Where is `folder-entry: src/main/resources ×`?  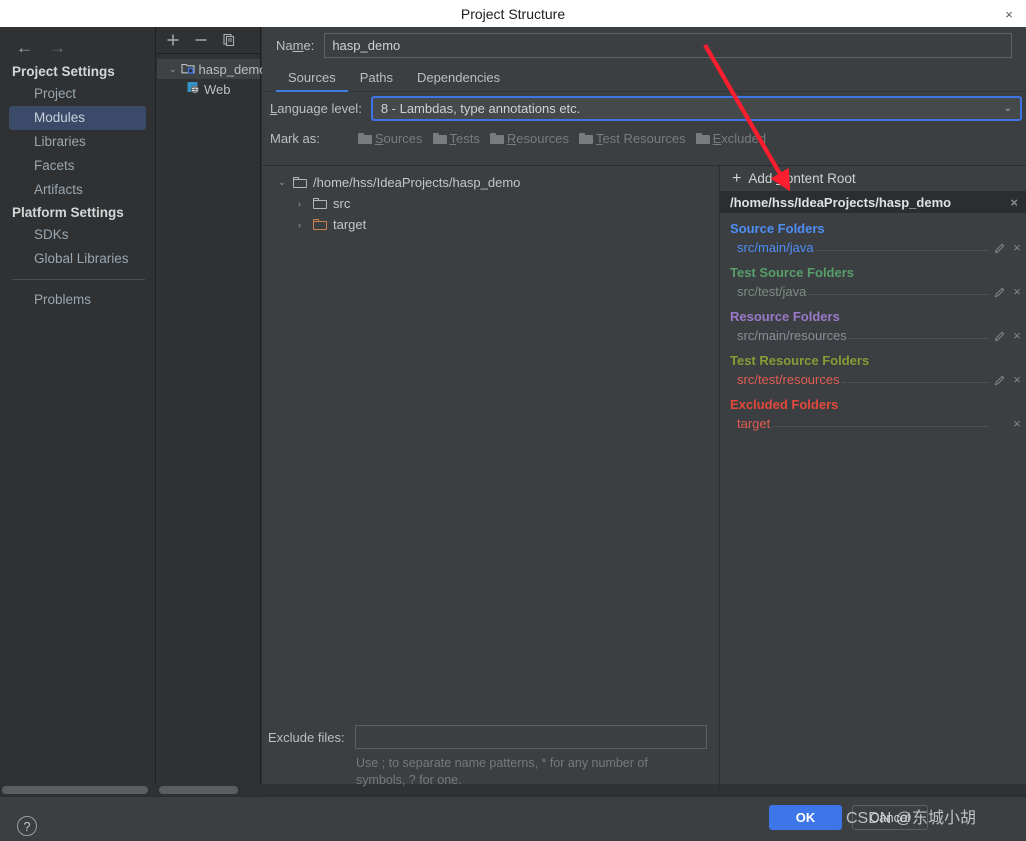 folder-entry: src/main/resources × is located at coordinates (873, 335).